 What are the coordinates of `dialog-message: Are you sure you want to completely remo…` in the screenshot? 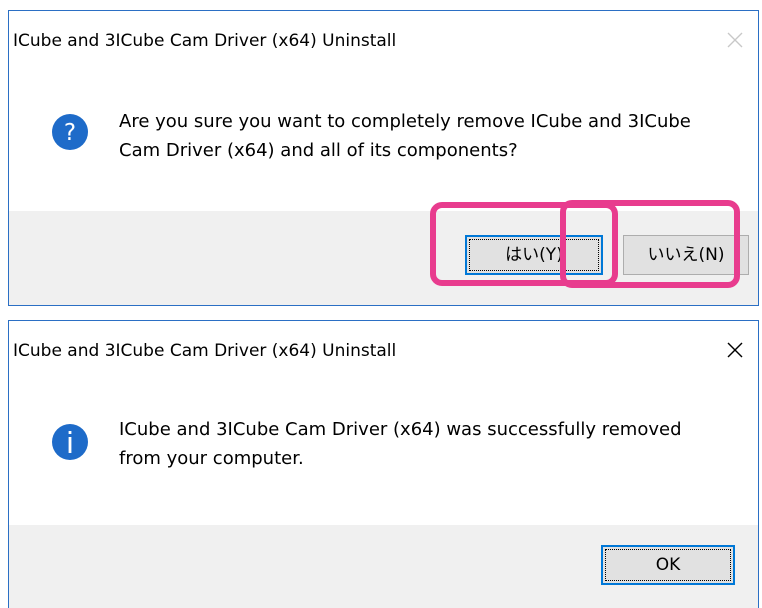 It's located at (405, 136).